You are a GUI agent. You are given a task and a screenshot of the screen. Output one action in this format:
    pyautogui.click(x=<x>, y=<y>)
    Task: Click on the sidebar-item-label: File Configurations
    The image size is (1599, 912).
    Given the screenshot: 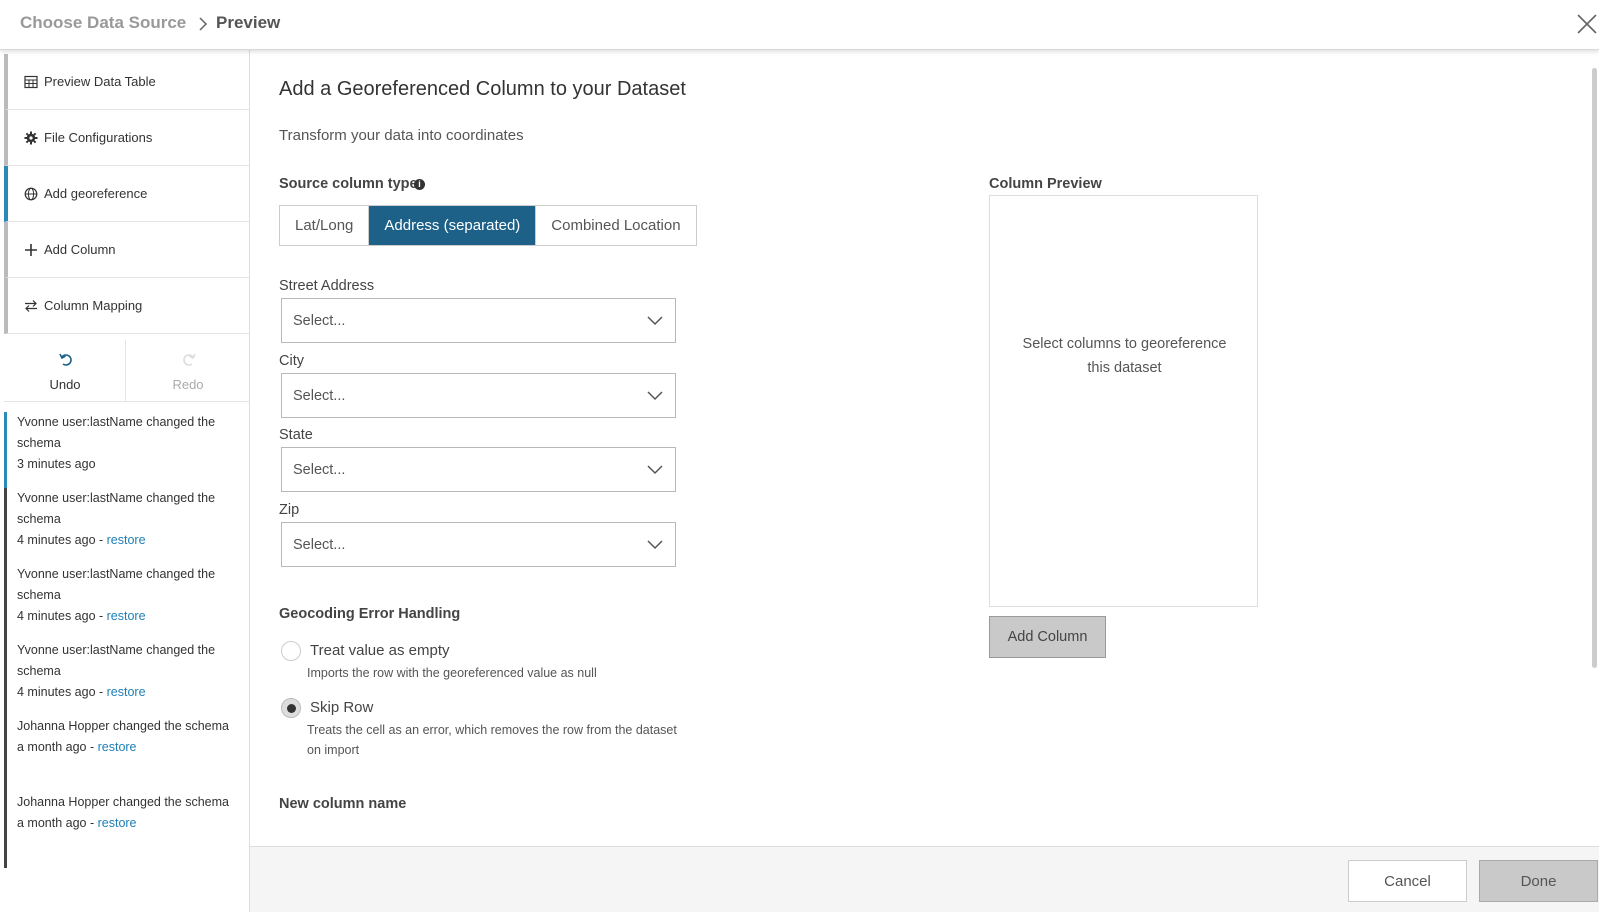 What is the action you would take?
    pyautogui.click(x=98, y=137)
    